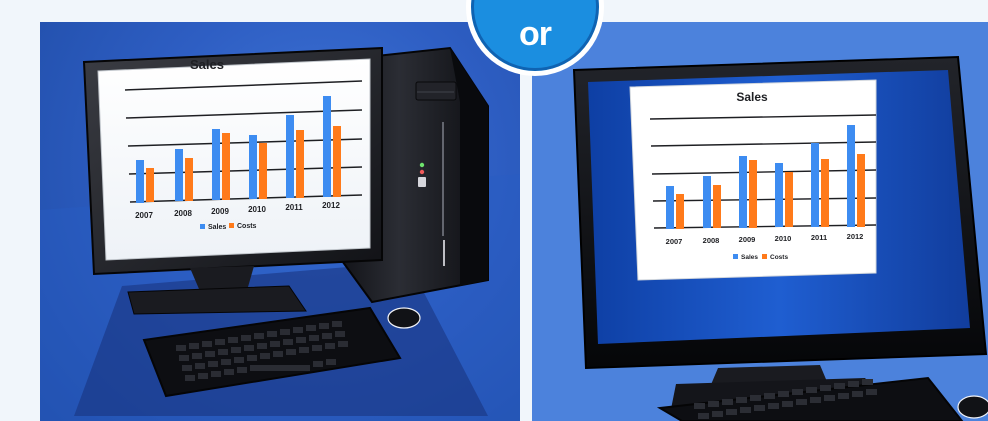  Describe the element at coordinates (217, 227) in the screenshot. I see `left-legend-sales-label: Sales` at that location.